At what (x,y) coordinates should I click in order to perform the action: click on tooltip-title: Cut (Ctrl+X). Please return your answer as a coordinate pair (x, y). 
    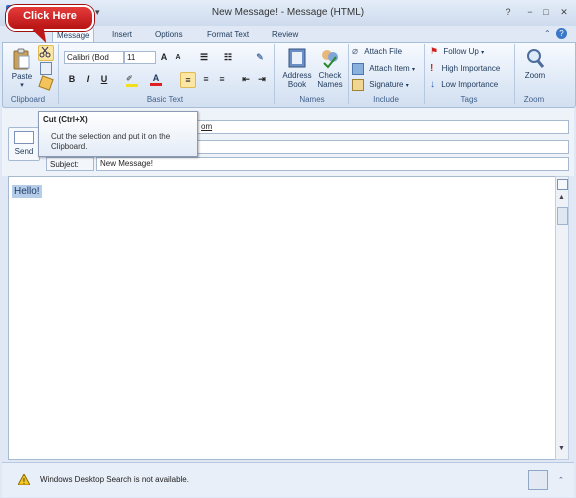
    Looking at the image, I should click on (65, 119).